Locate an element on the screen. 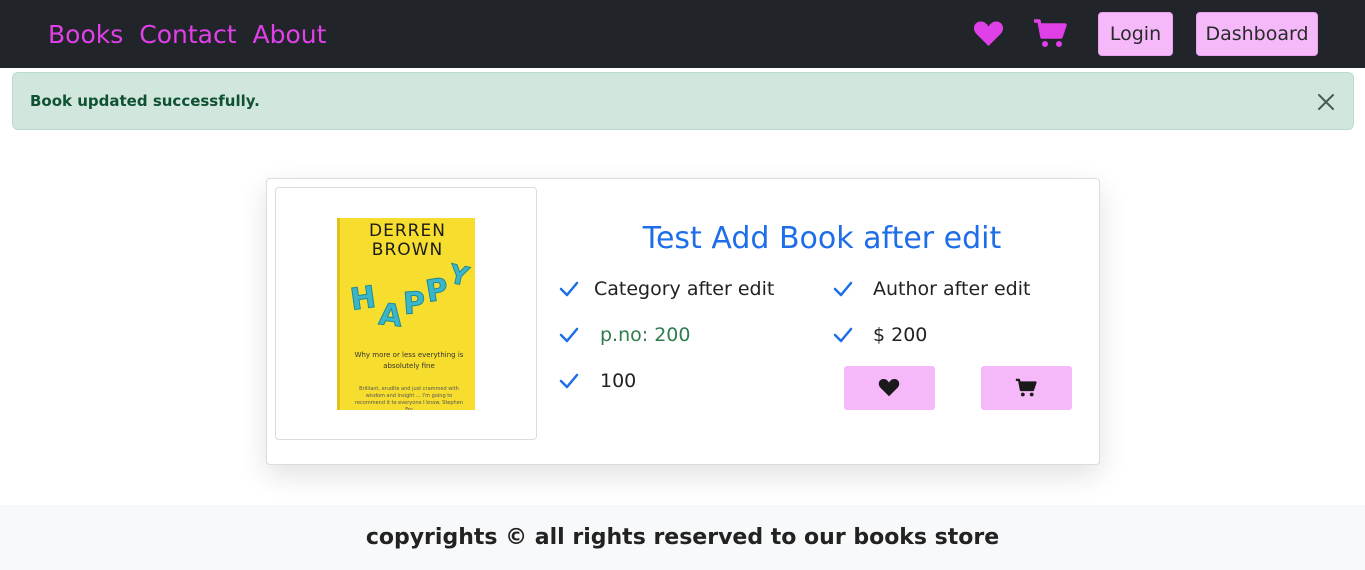 The width and height of the screenshot is (1365, 570). close-icon is located at coordinates (1326, 102).